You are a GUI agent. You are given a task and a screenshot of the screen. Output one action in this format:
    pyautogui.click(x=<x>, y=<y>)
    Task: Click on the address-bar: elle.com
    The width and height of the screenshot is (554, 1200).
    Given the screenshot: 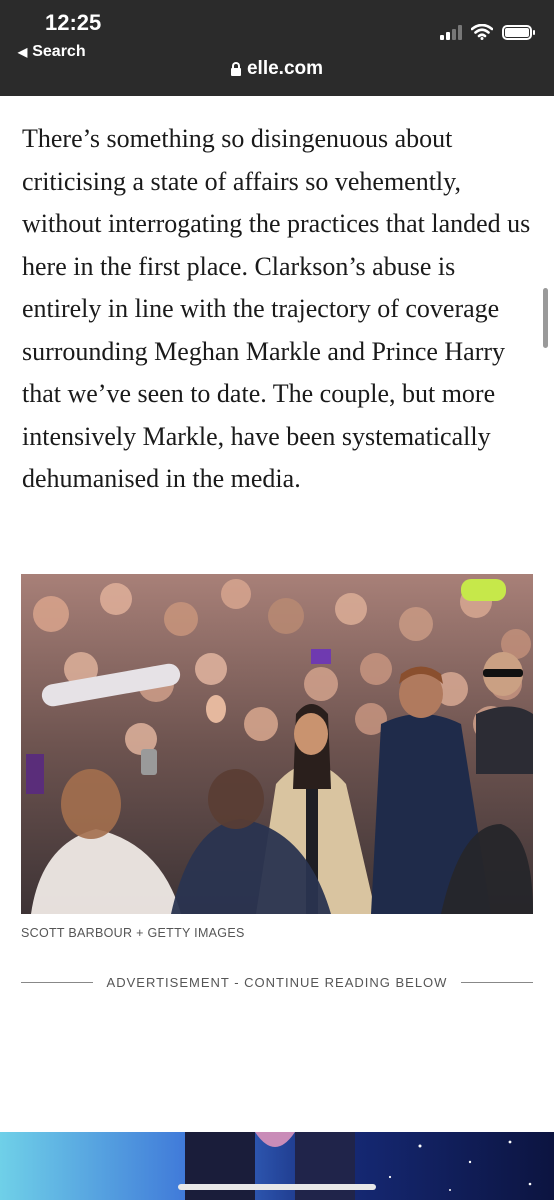 What is the action you would take?
    pyautogui.click(x=277, y=69)
    